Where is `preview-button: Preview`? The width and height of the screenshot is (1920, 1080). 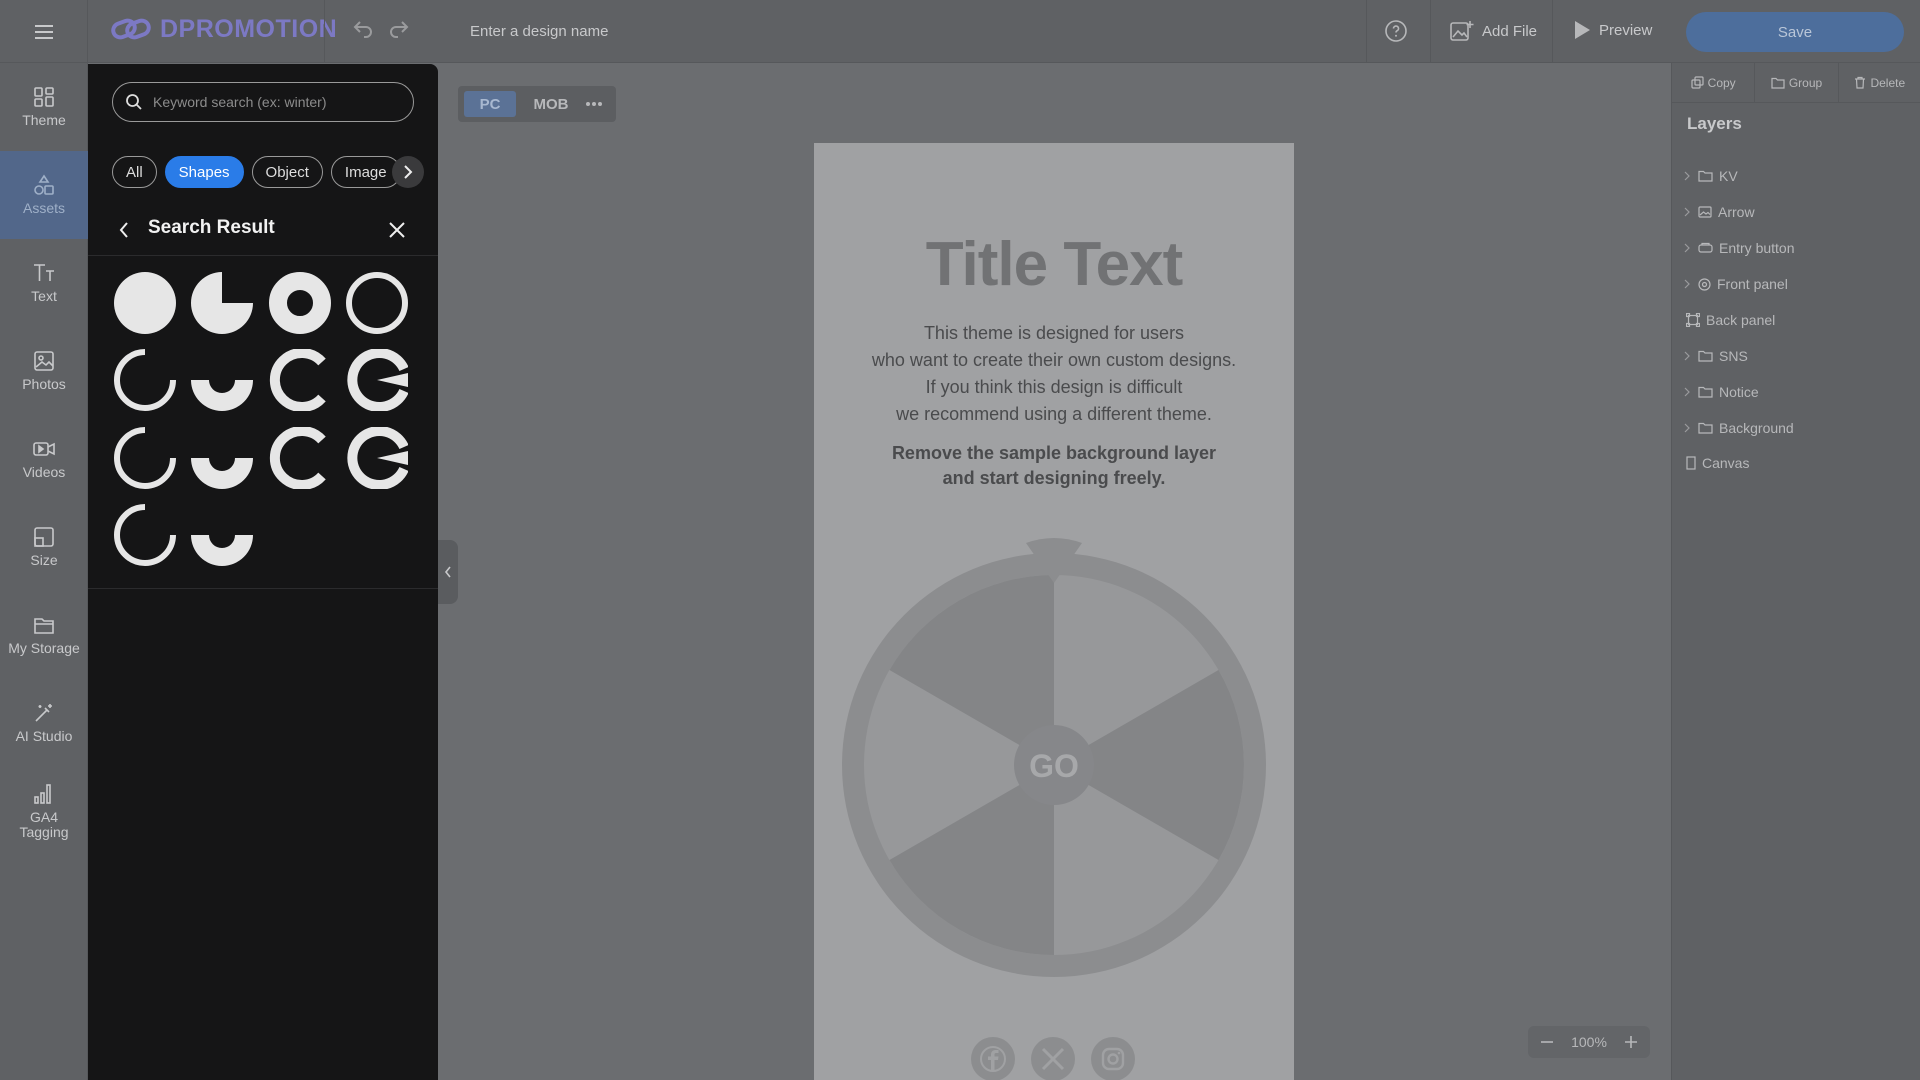 preview-button: Preview is located at coordinates (1612, 30).